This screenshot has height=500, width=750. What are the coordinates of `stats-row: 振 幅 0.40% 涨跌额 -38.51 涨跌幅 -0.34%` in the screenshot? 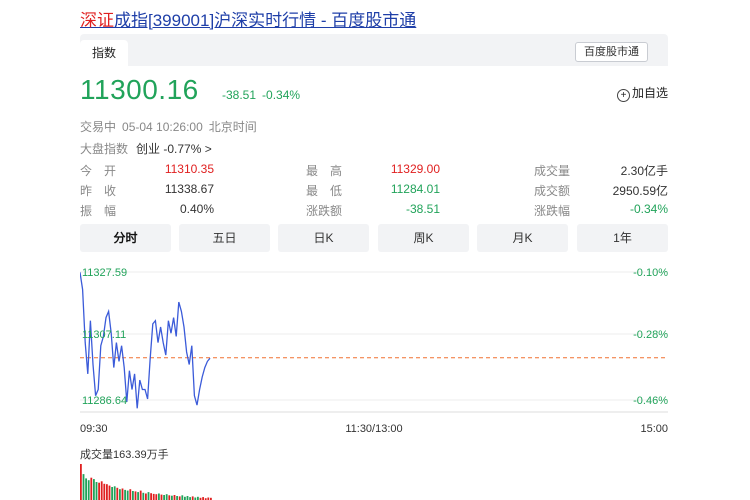 It's located at (374, 212).